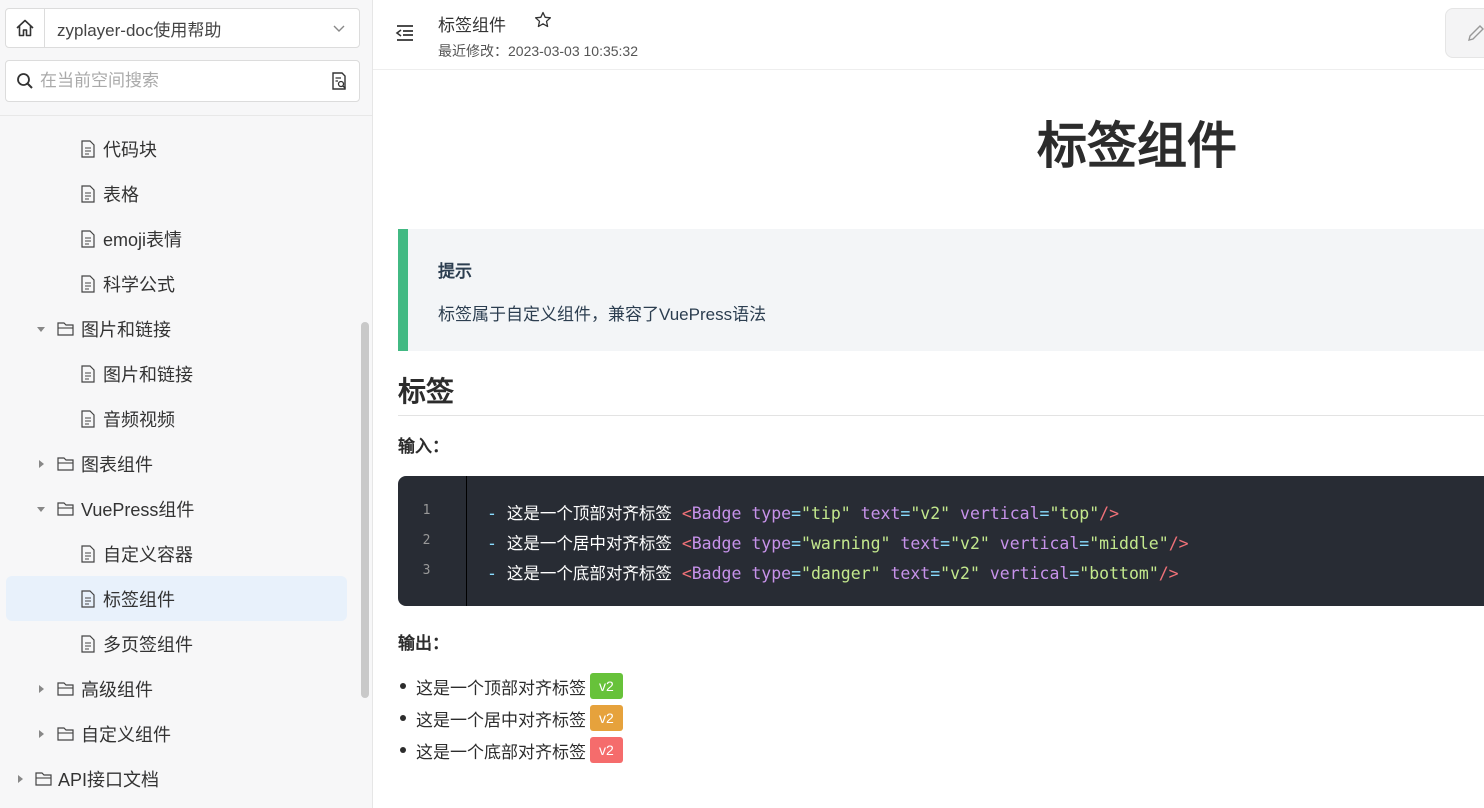  I want to click on space-name: zyplayer-doc使用帮助, so click(139, 30).